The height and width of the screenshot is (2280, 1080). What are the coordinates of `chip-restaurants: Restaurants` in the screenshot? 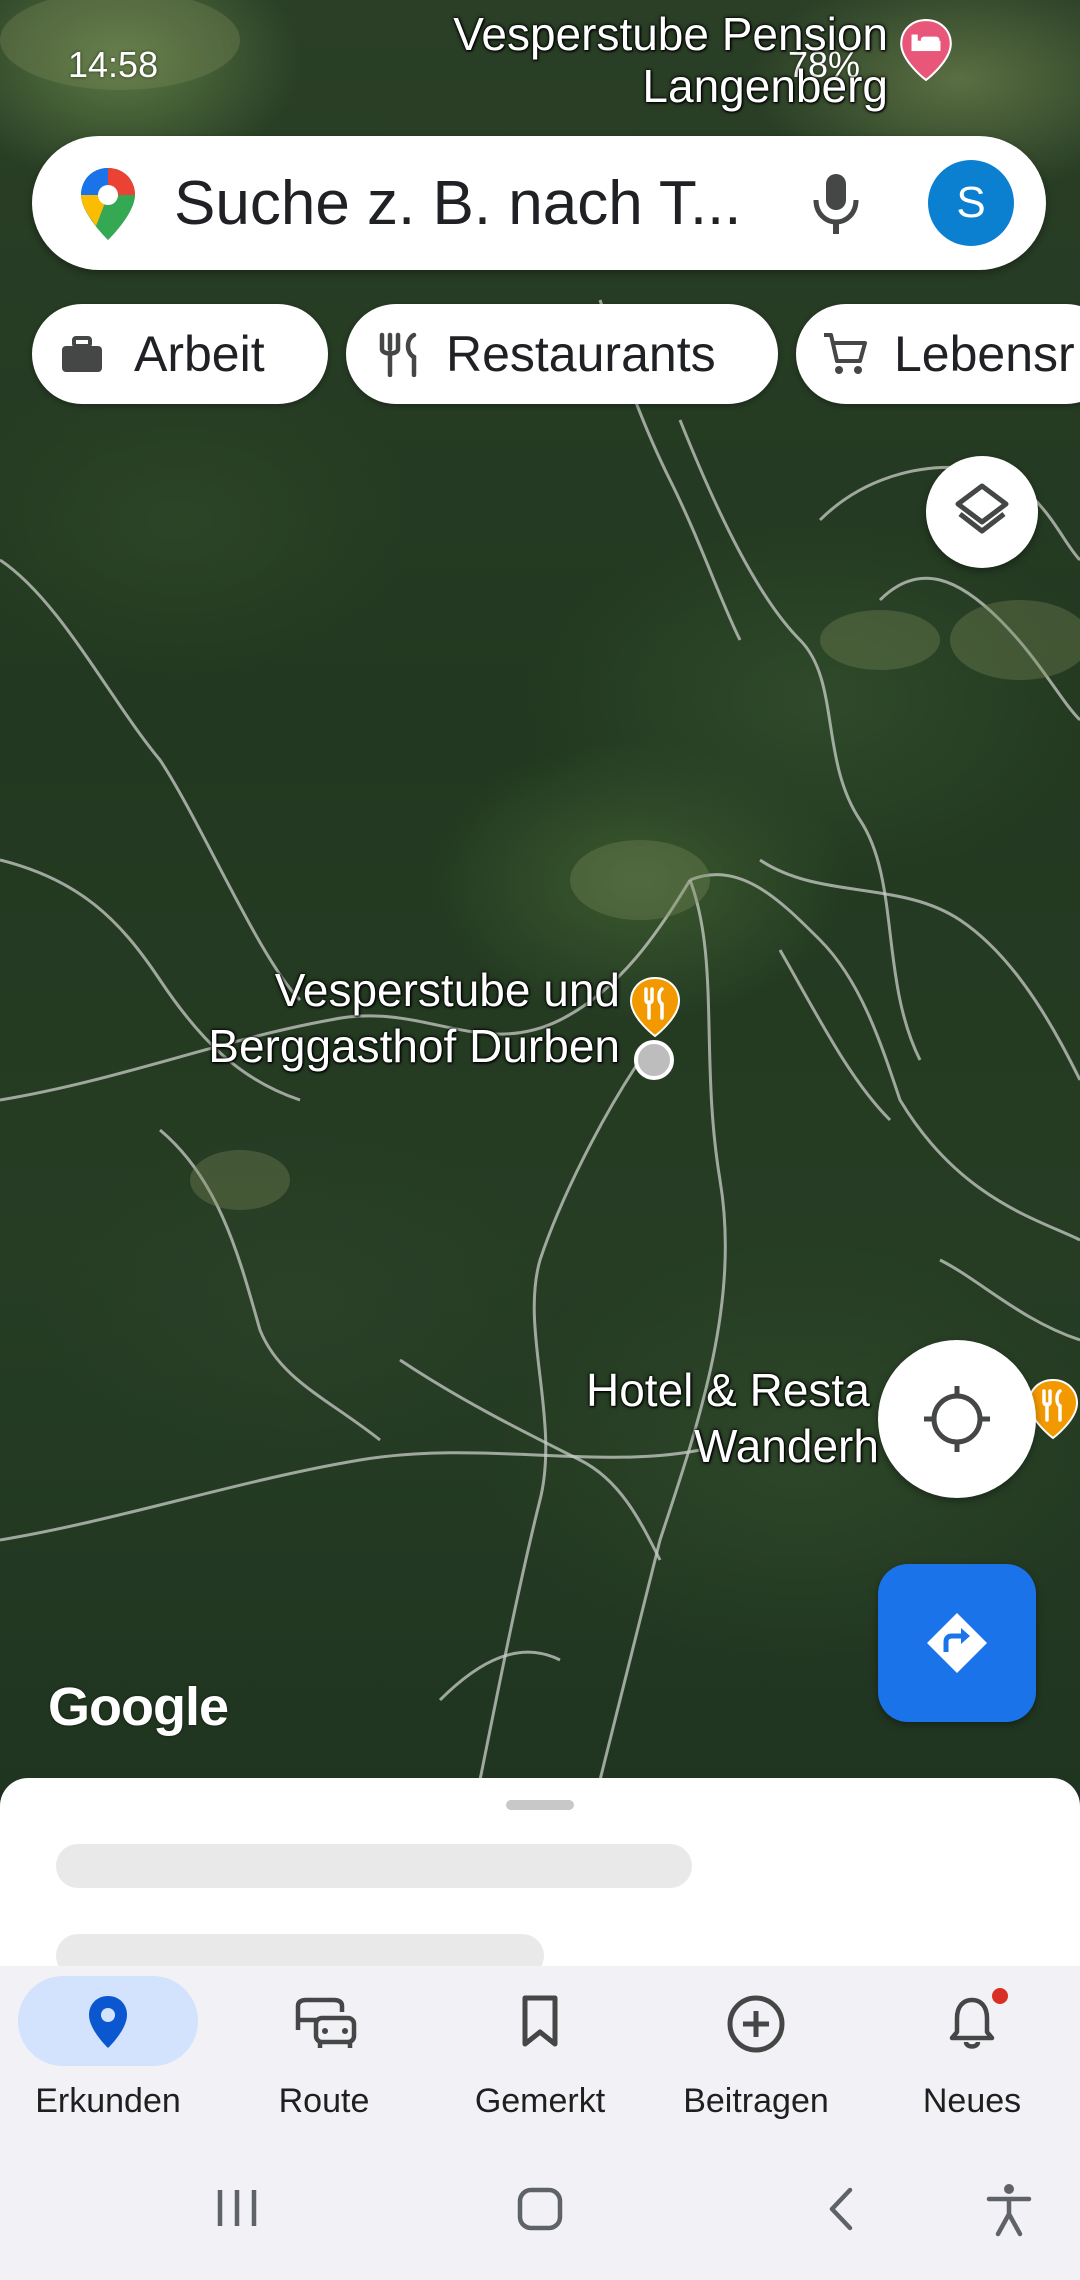 It's located at (562, 354).